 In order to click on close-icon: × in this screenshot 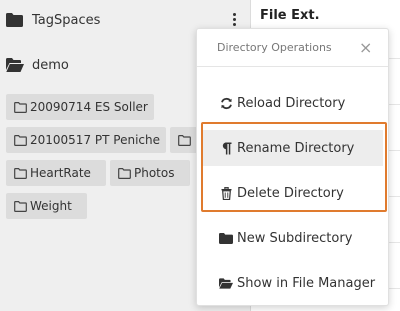, I will do `click(365, 48)`.